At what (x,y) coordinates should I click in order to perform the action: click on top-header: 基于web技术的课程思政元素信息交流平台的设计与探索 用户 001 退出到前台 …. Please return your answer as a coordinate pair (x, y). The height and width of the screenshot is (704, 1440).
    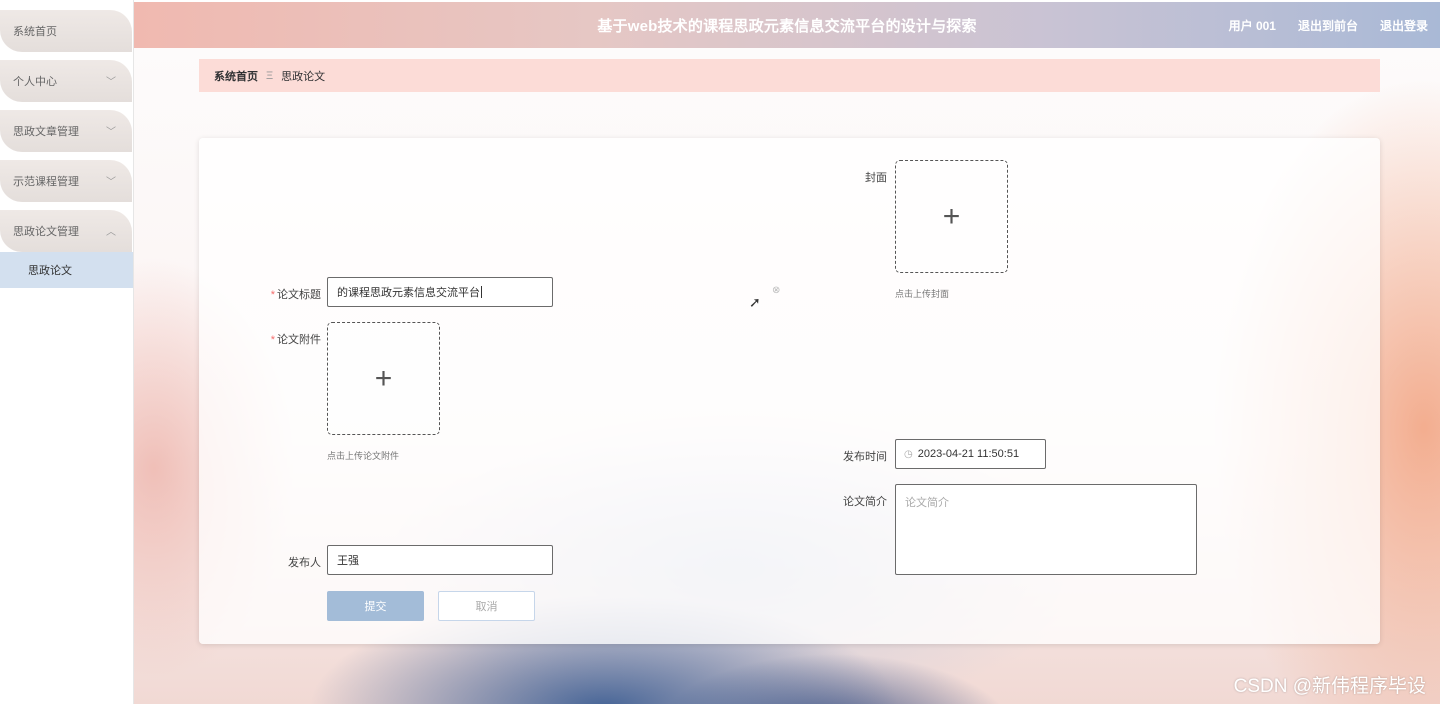
    Looking at the image, I should click on (787, 25).